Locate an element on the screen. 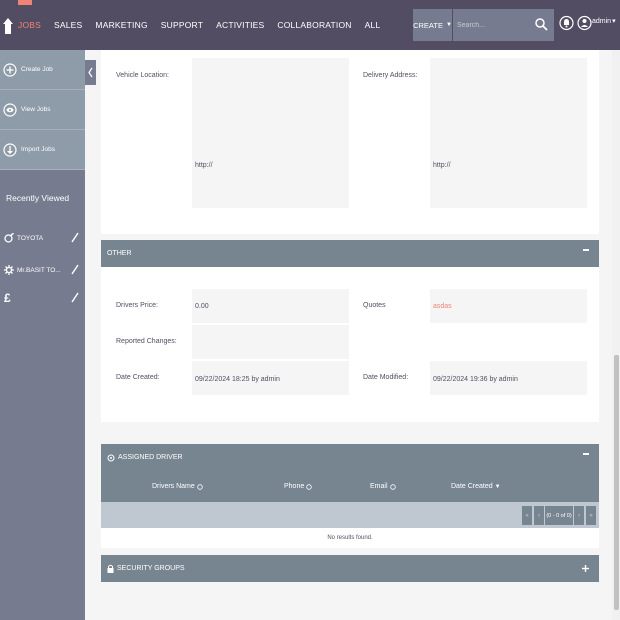 The width and height of the screenshot is (620, 620). date-created-field: 09/22/2024 18:25 by admin is located at coordinates (270, 378).